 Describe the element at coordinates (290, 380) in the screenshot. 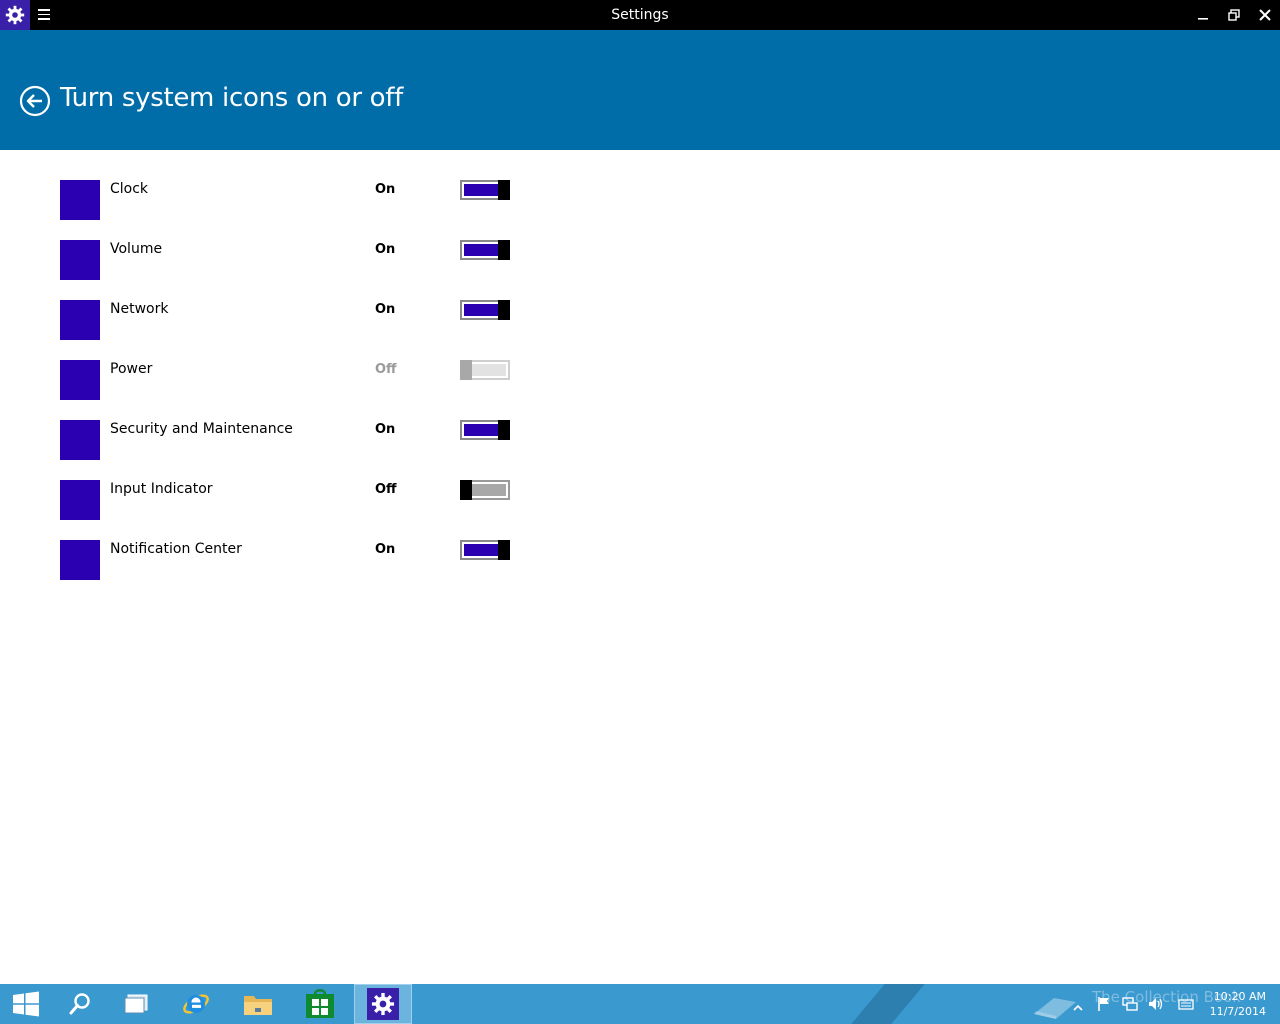

I see `setting-row-power: Power Off` at that location.